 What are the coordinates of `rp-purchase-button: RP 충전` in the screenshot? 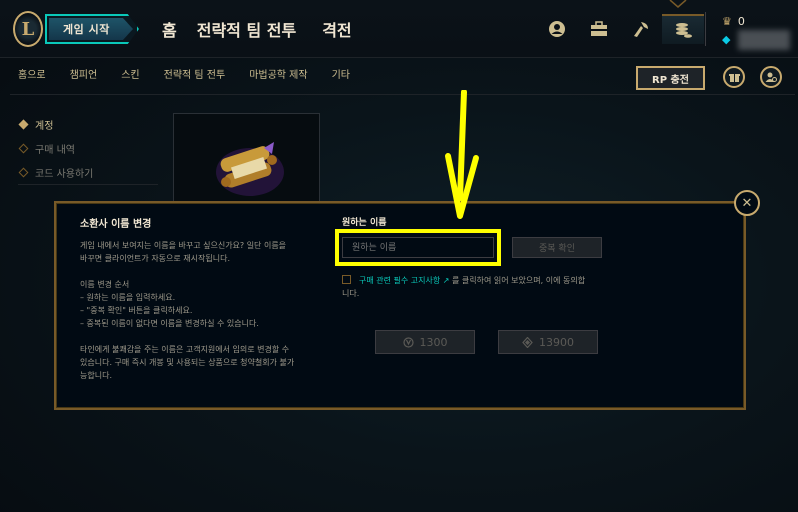 It's located at (670, 78).